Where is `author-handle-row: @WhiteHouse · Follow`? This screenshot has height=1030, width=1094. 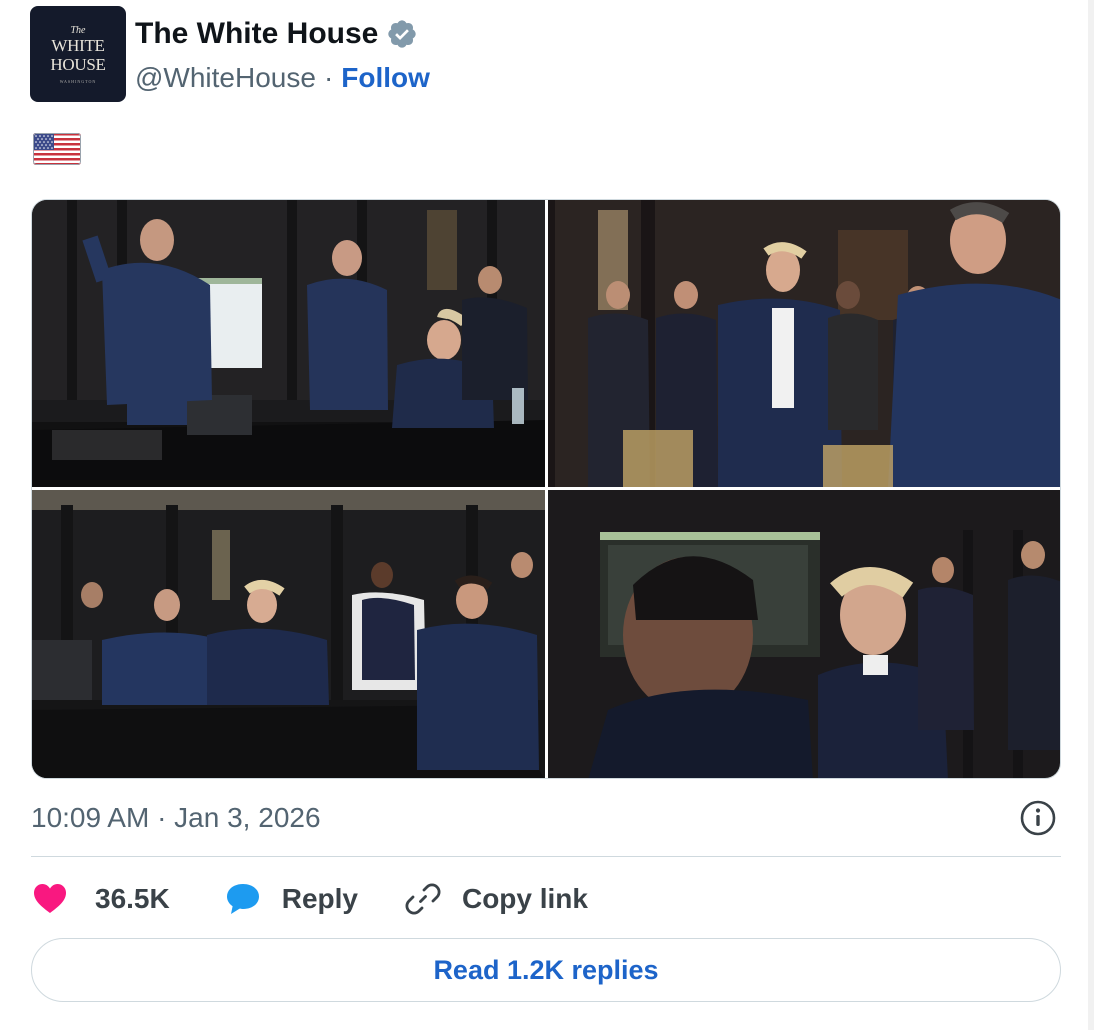
author-handle-row: @WhiteHouse · Follow is located at coordinates (282, 78).